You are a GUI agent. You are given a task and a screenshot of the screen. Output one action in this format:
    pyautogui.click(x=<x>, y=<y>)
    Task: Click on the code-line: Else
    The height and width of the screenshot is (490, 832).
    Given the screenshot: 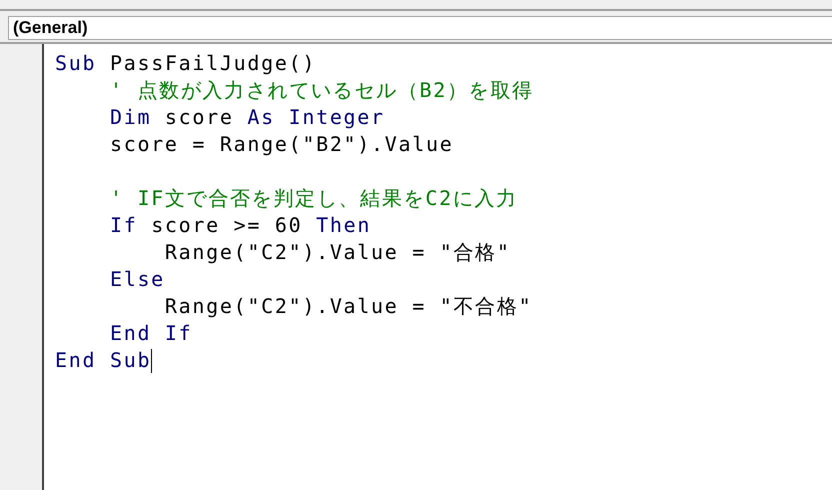 What is the action you would take?
    pyautogui.click(x=136, y=279)
    